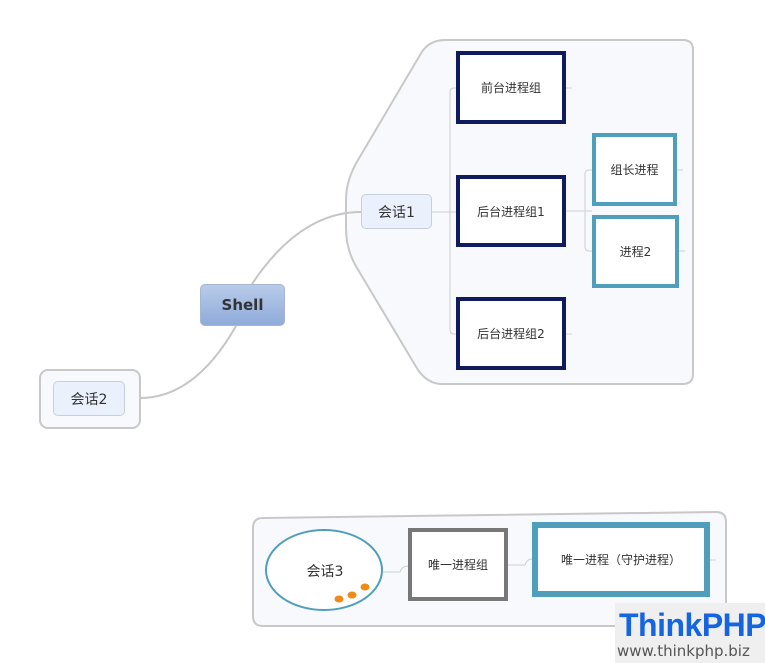 The image size is (765, 663). I want to click on watermark-url: www.thinkphp.biz, so click(683, 651).